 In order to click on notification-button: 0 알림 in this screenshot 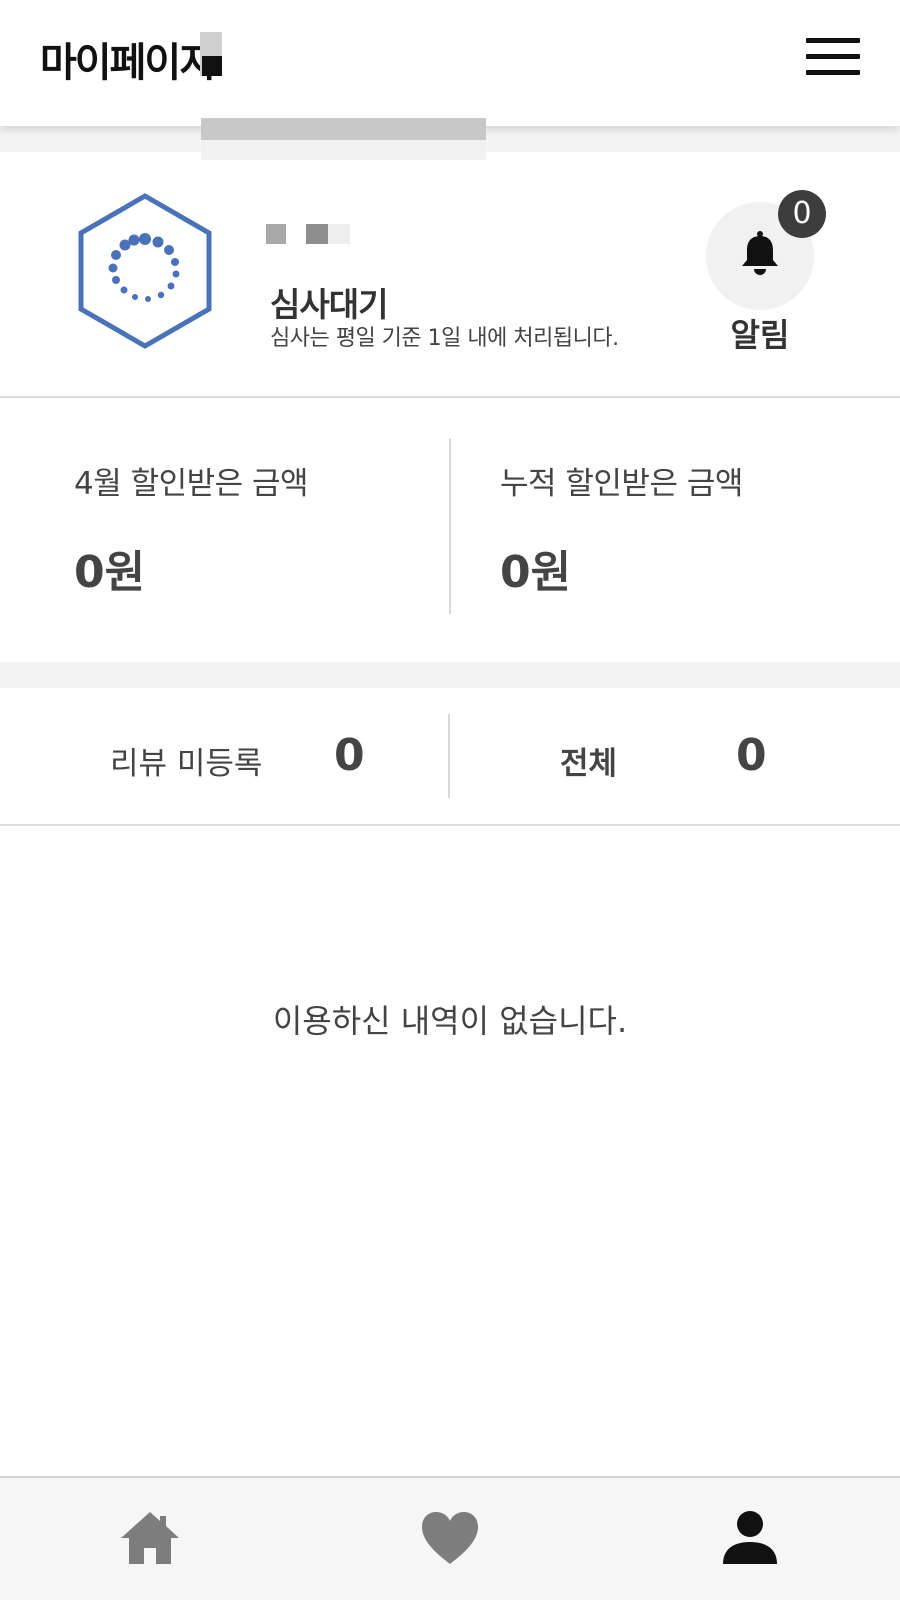, I will do `click(766, 272)`.